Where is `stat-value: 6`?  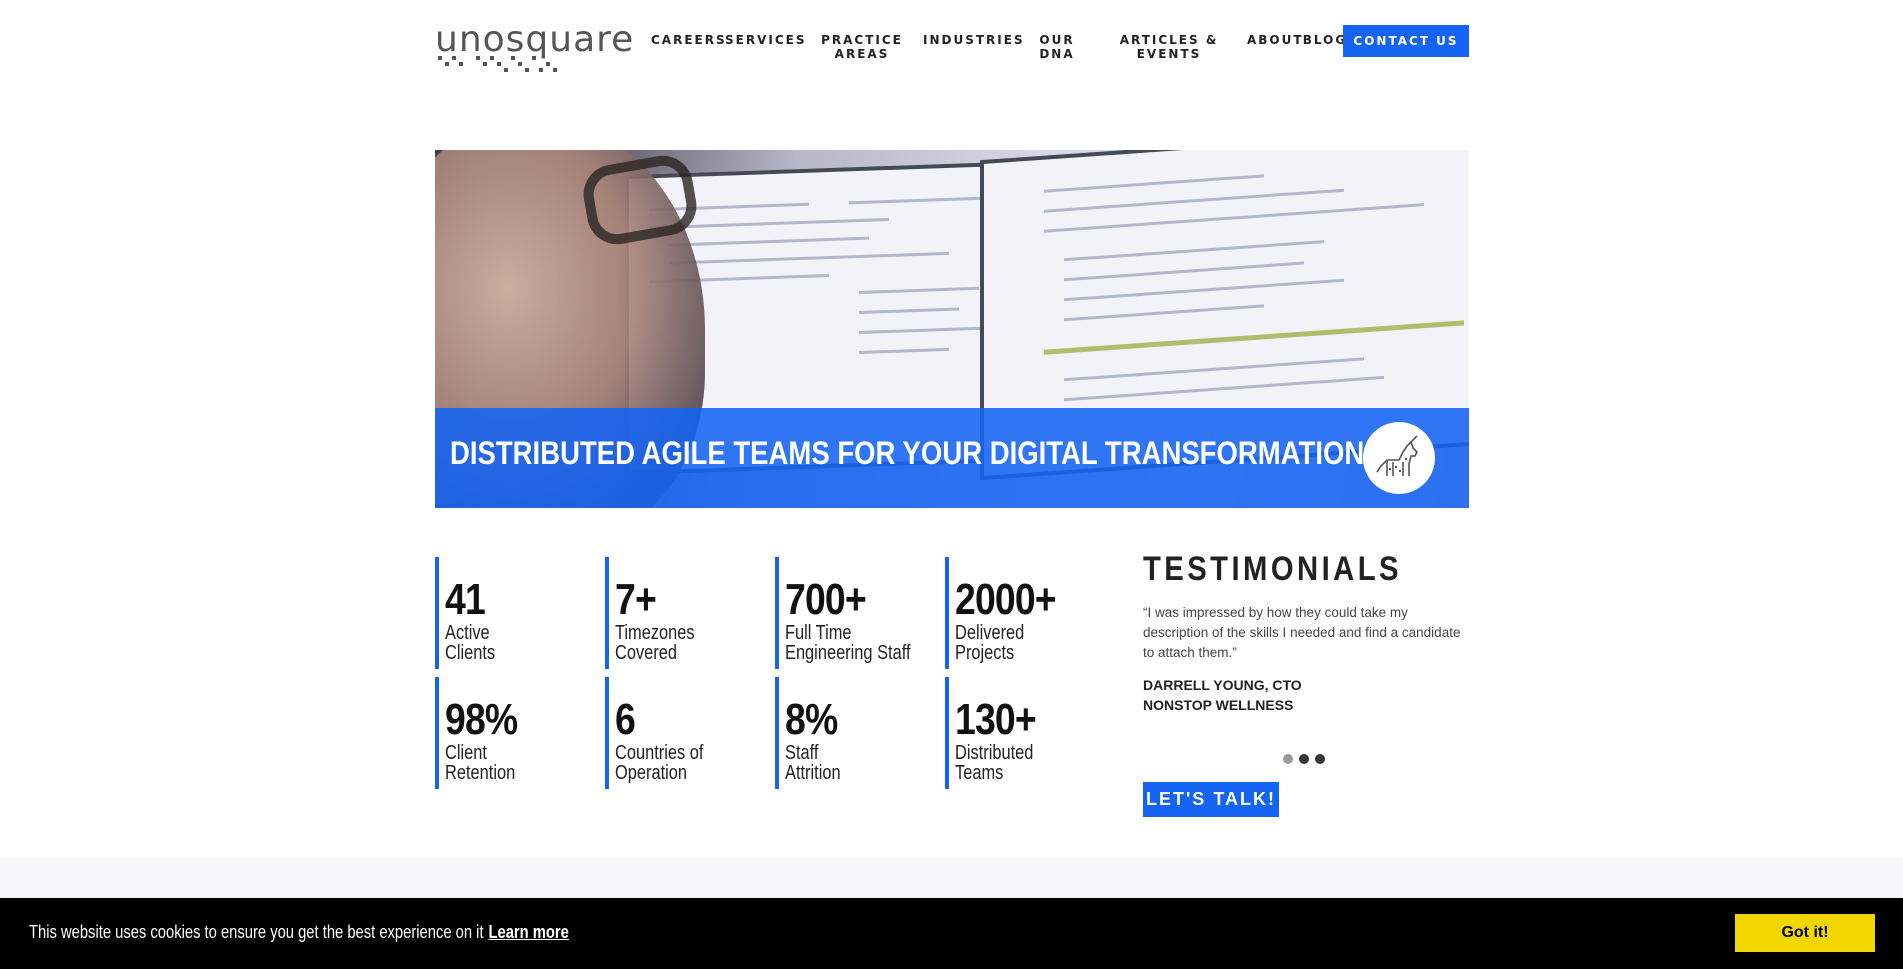
stat-value: 6 is located at coordinates (625, 719).